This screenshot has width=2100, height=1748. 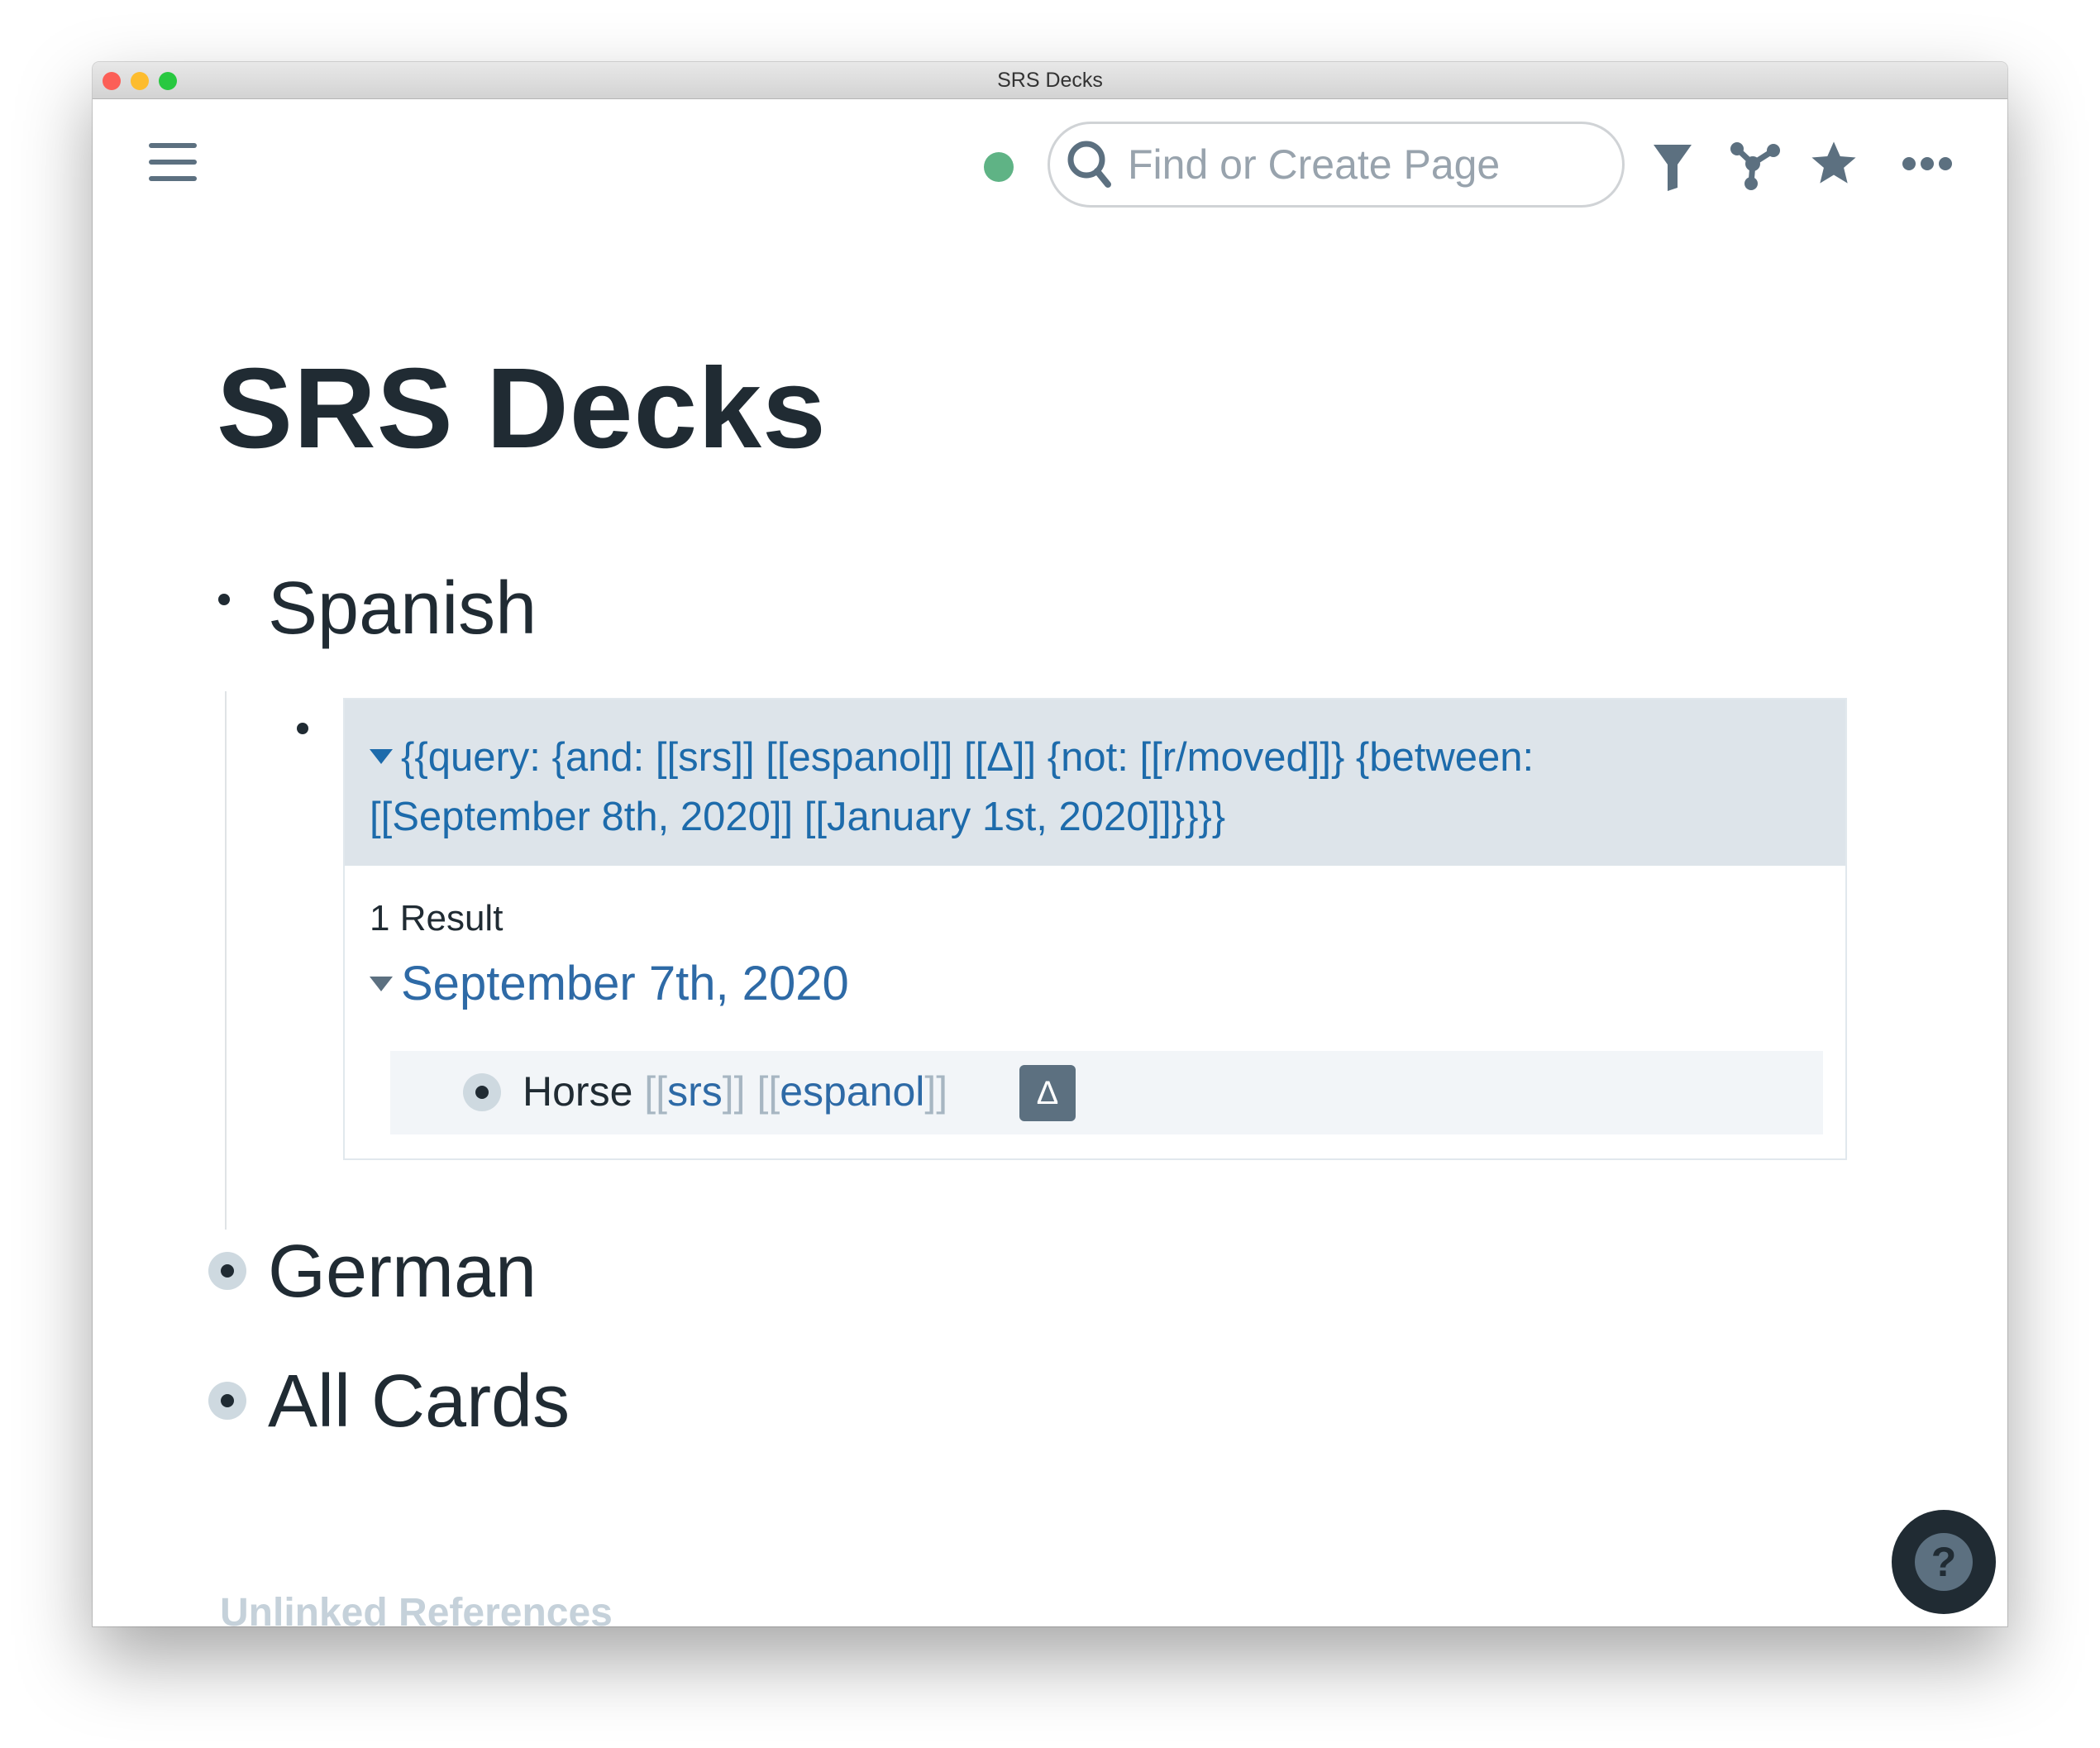 I want to click on page-link-espanol: espanol, so click(x=852, y=1091).